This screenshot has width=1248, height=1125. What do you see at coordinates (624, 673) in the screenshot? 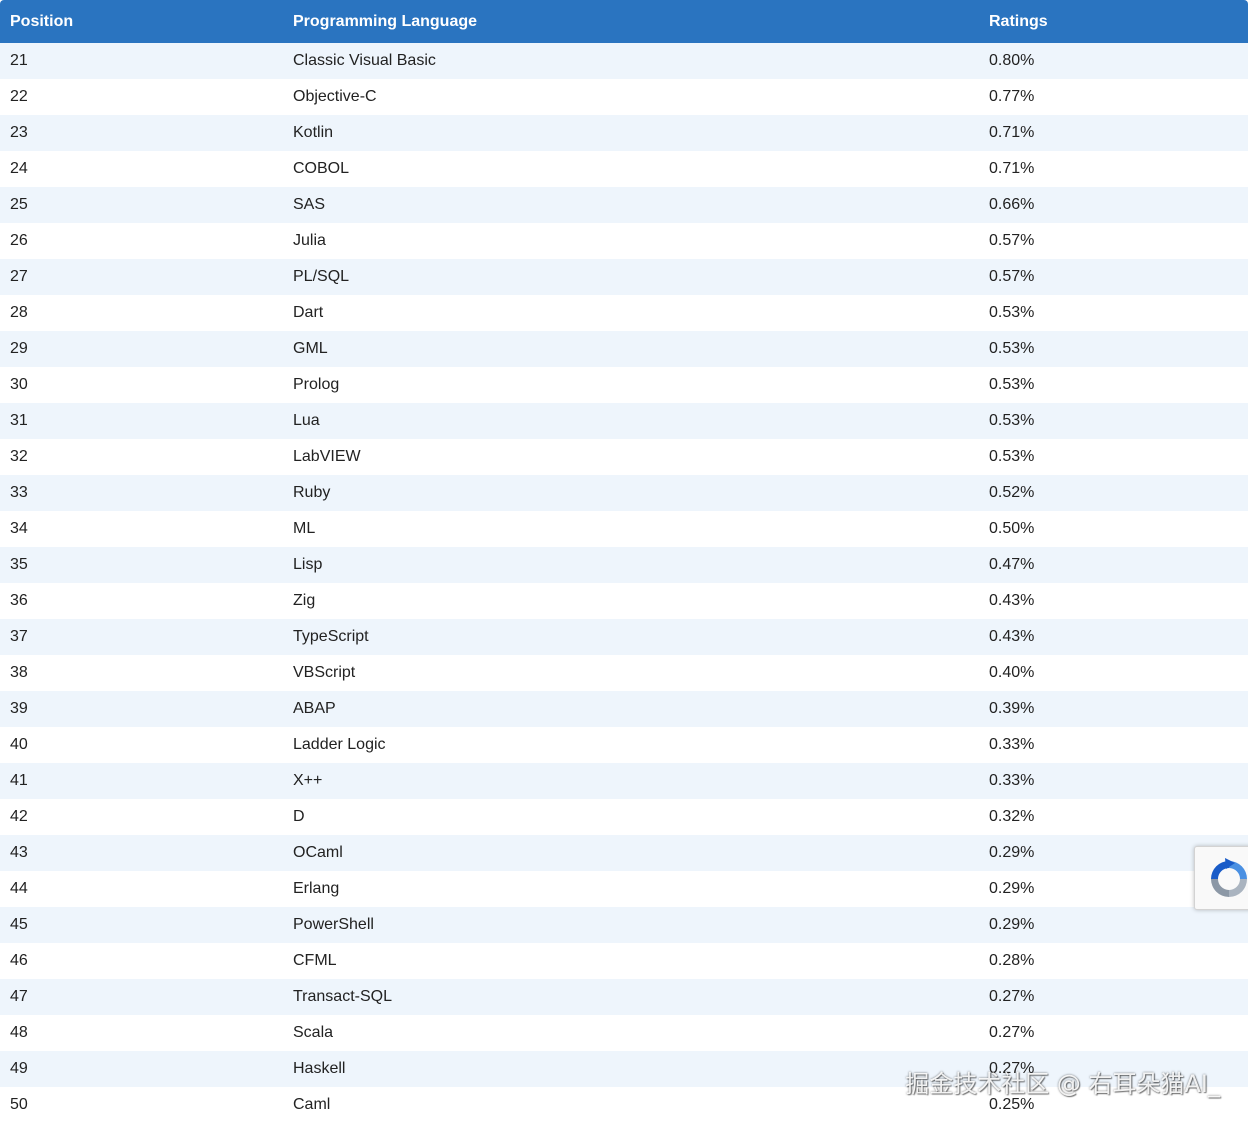
I see `table-row: 38 VBScript 0.40%` at bounding box center [624, 673].